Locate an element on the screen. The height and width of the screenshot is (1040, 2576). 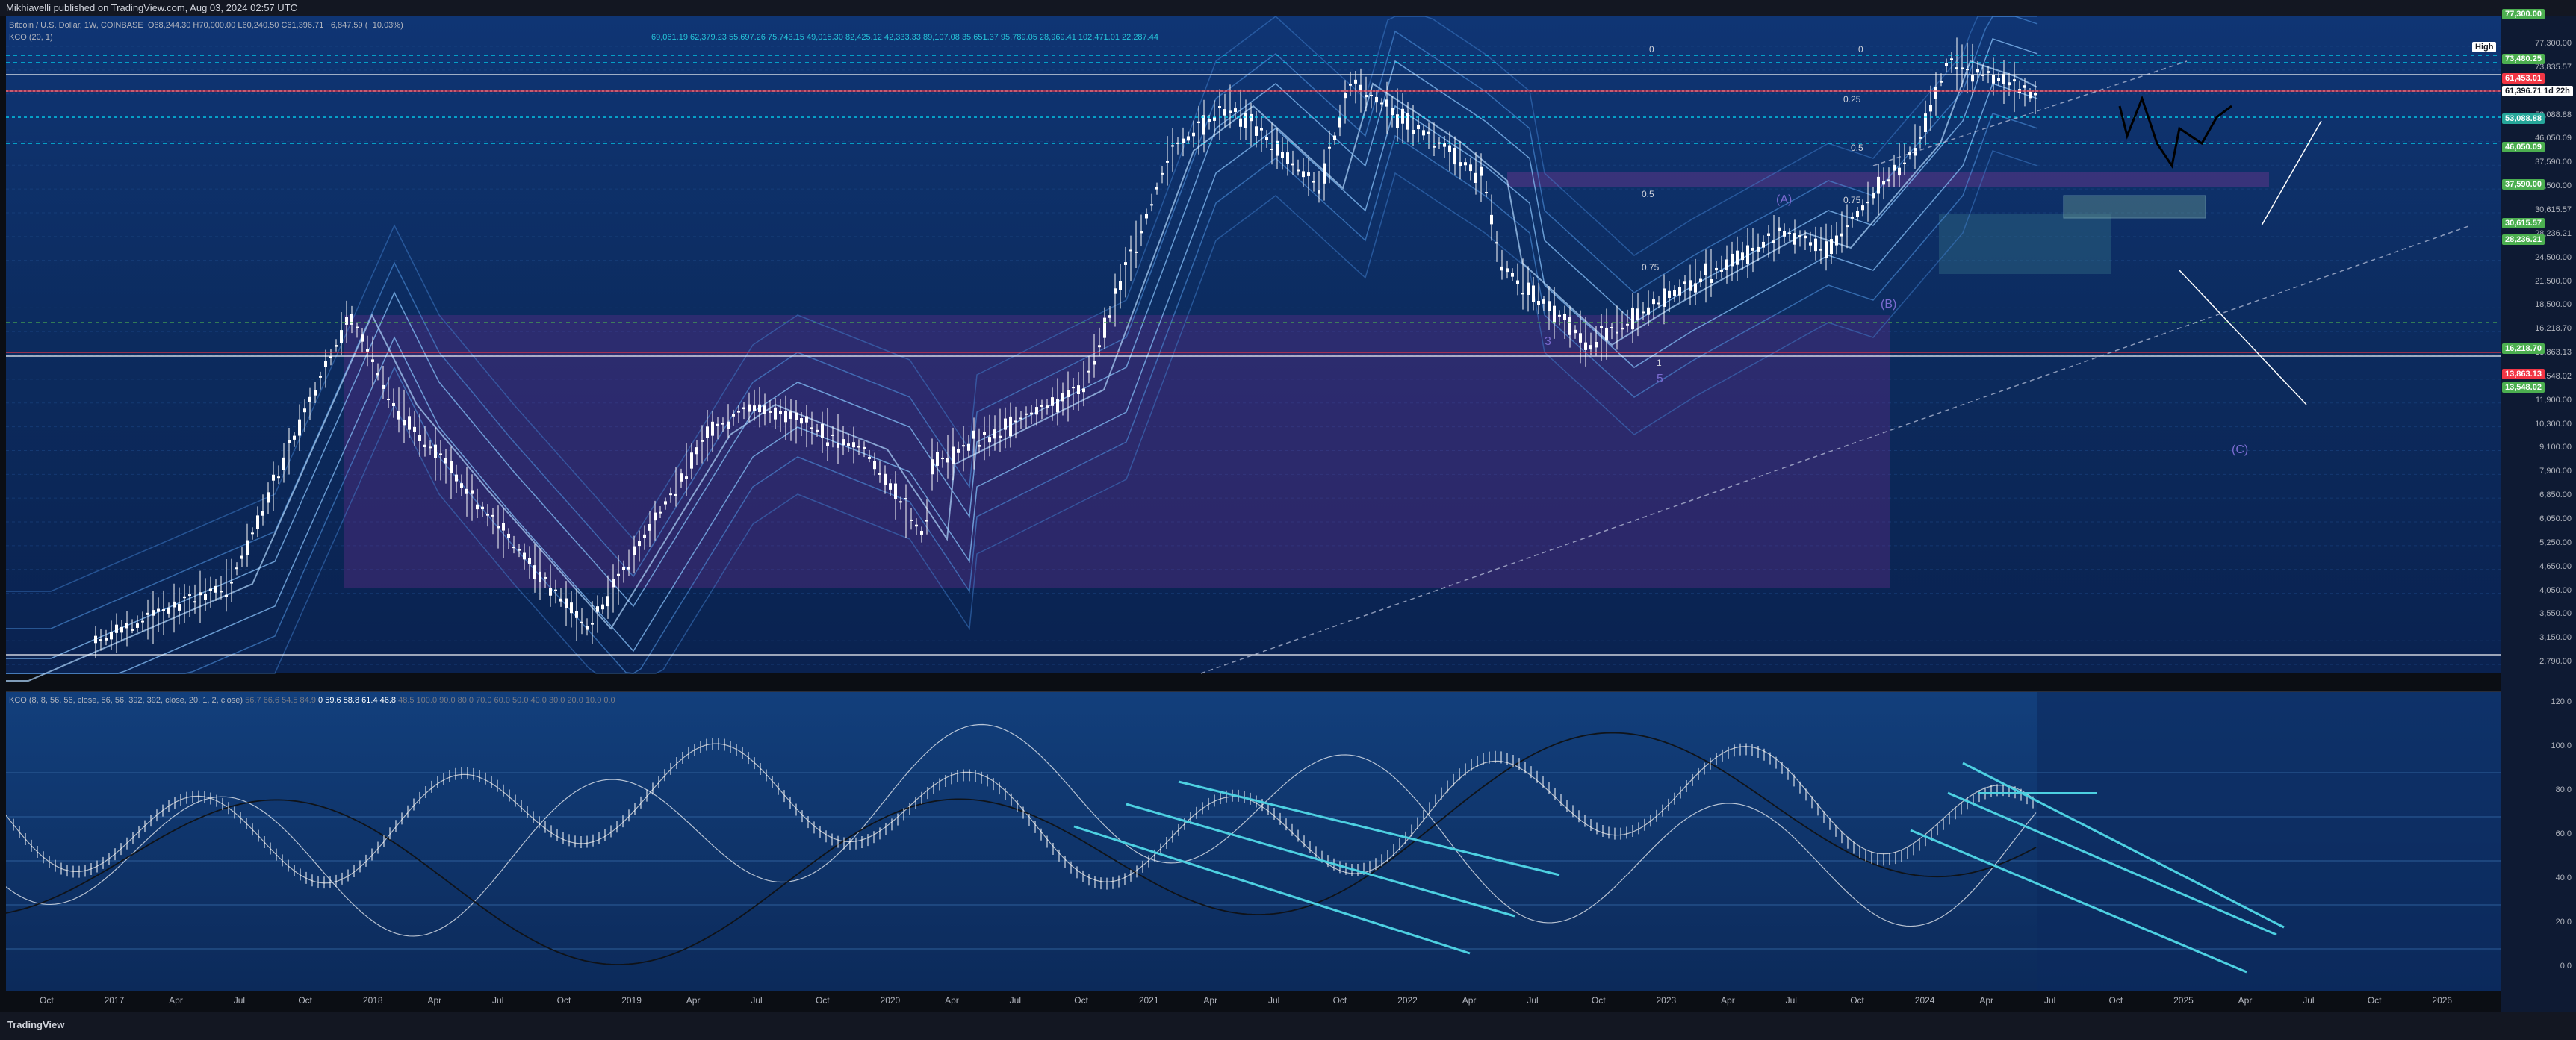
oscillator-value: 20.0 is located at coordinates (574, 700).